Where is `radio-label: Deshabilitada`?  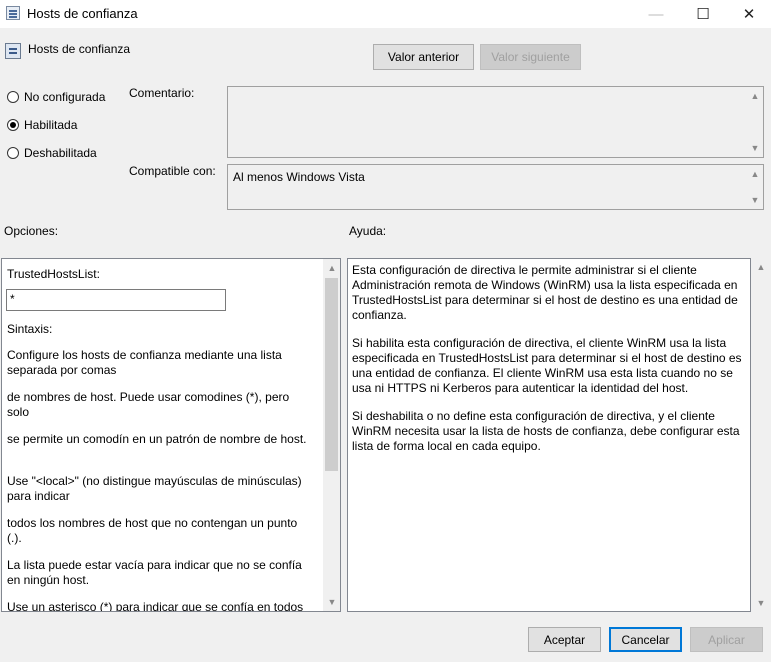 radio-label: Deshabilitada is located at coordinates (60, 153).